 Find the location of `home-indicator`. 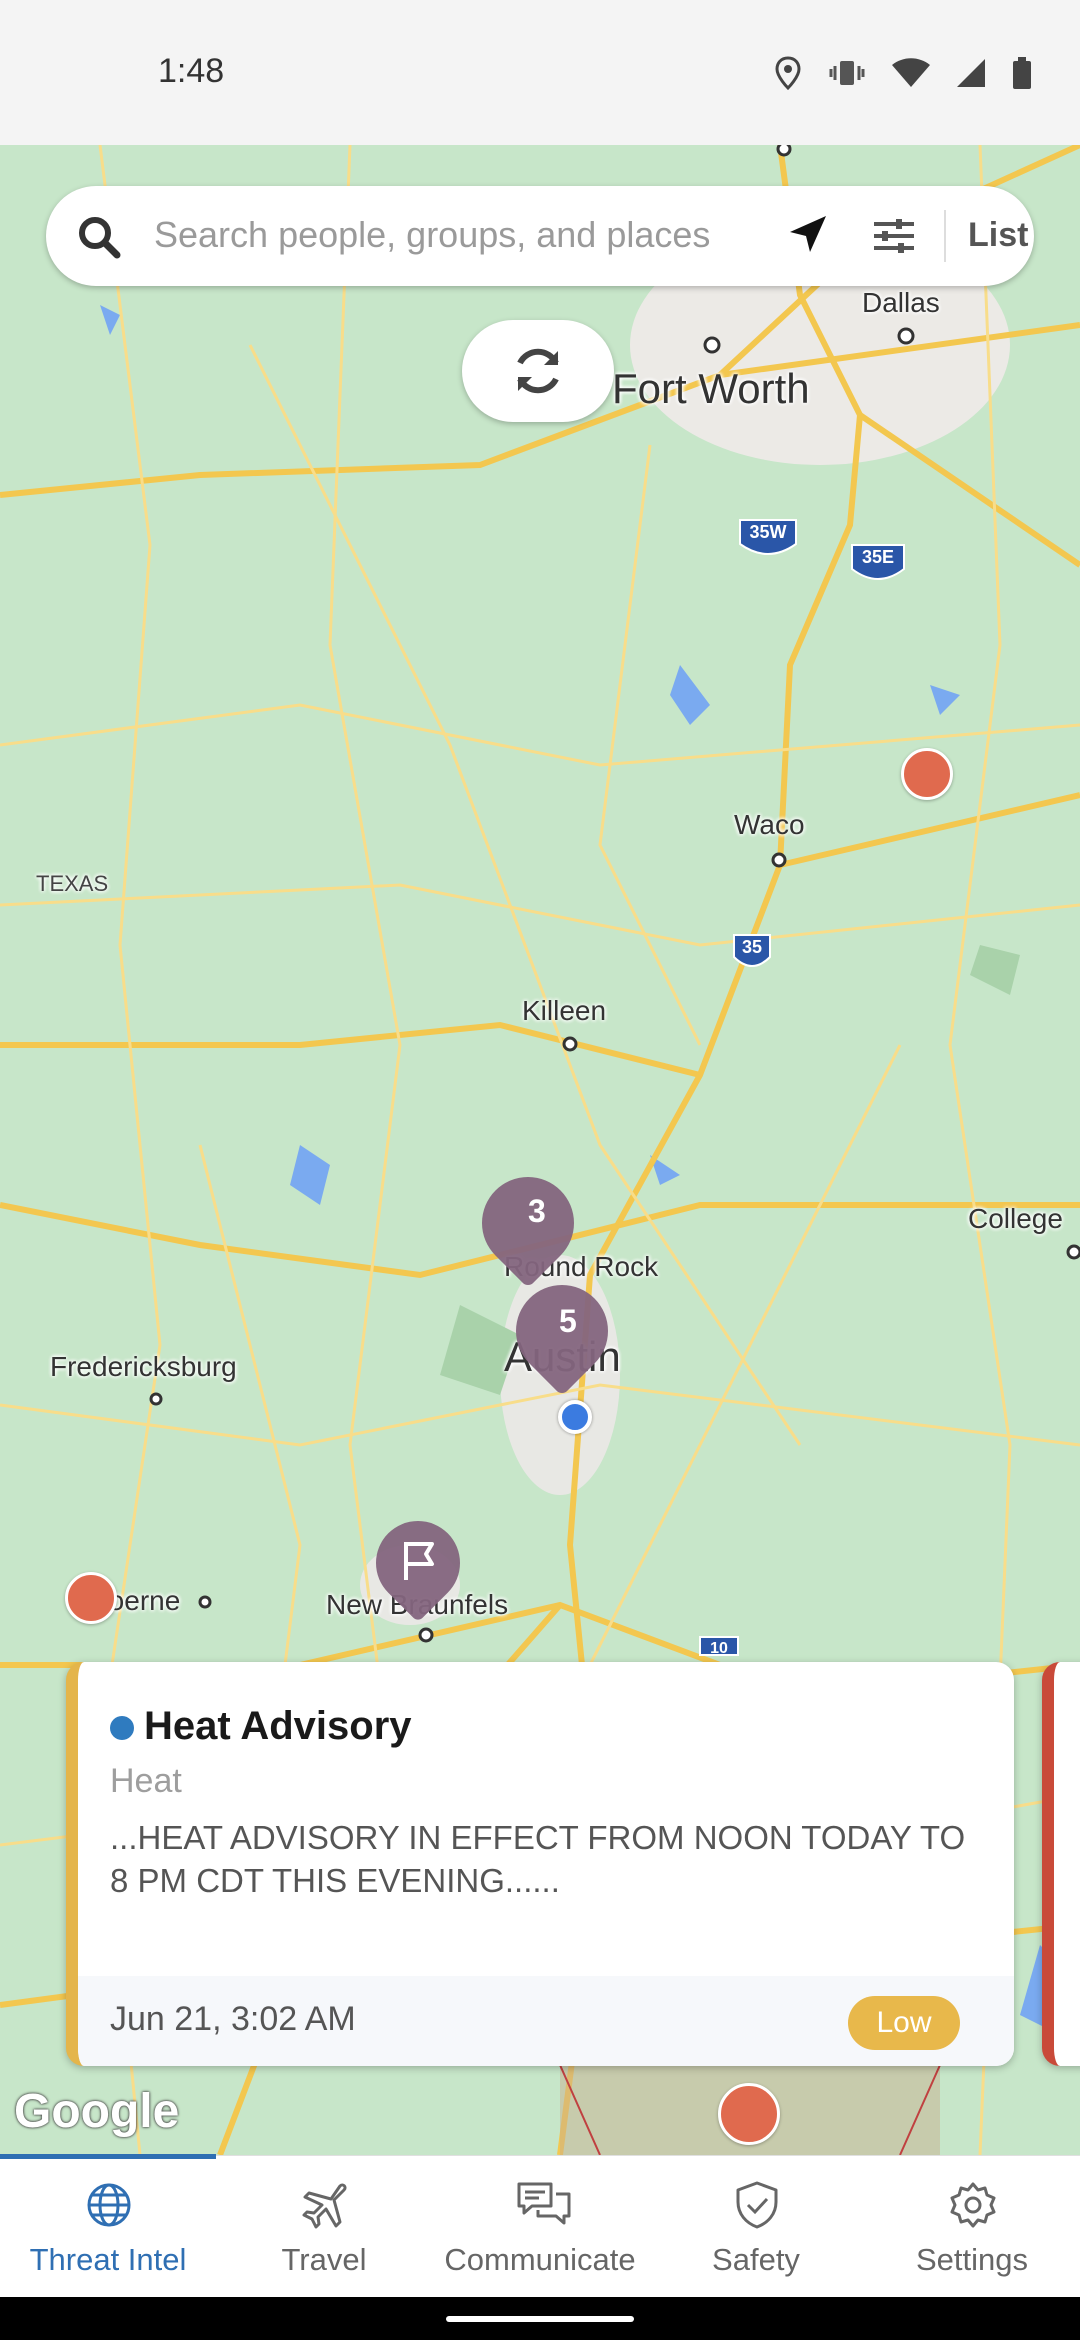

home-indicator is located at coordinates (540, 2319).